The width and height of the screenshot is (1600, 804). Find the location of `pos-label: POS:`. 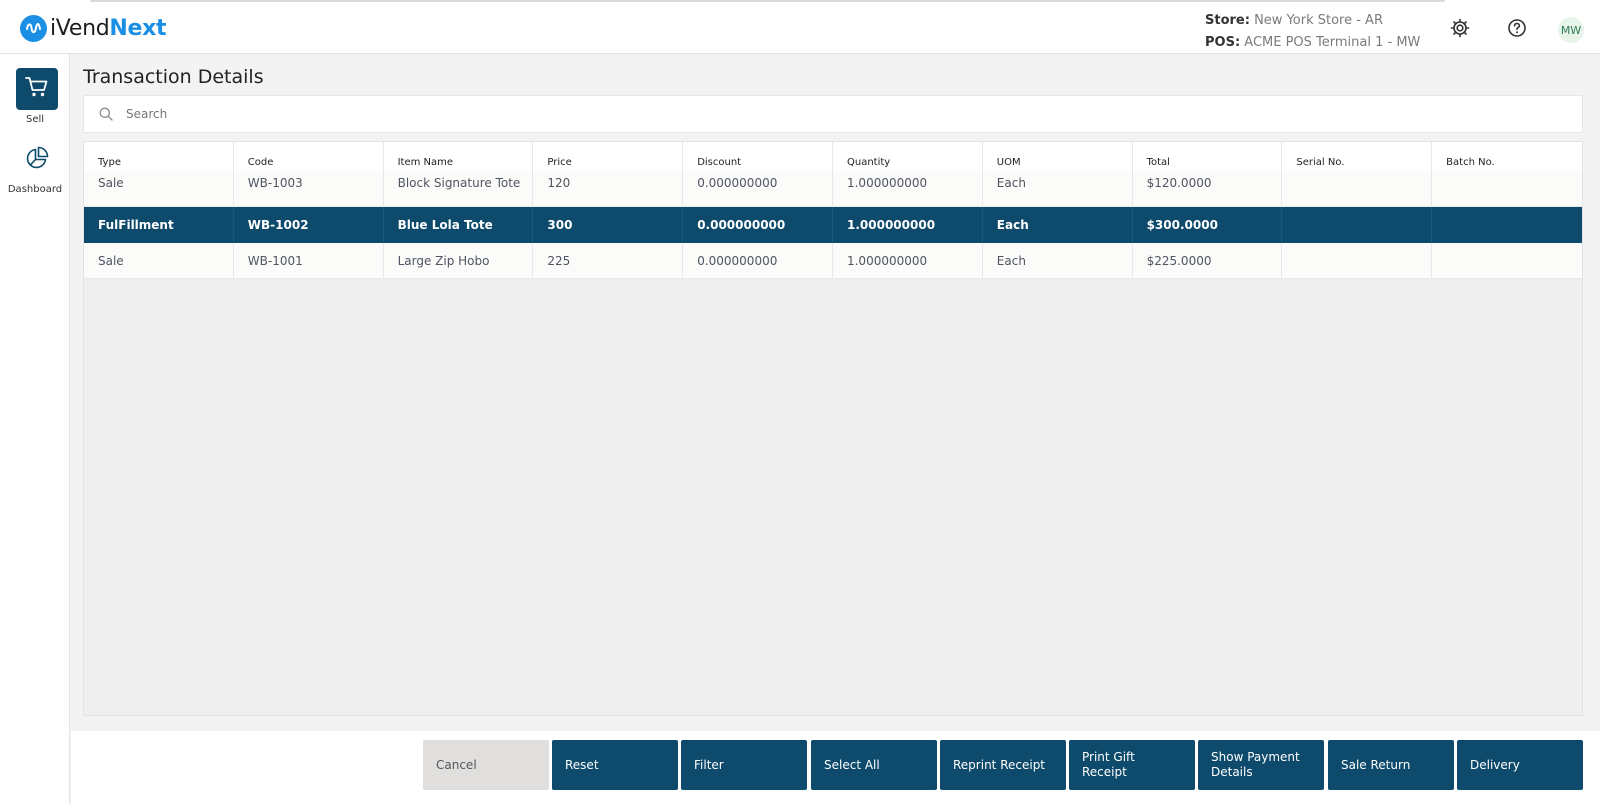

pos-label: POS: is located at coordinates (1223, 42).